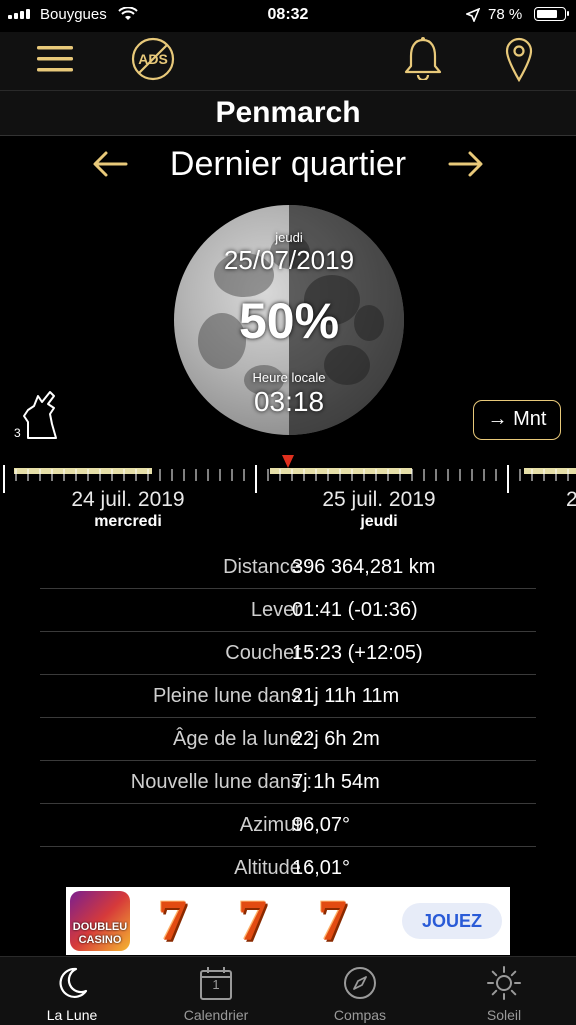  What do you see at coordinates (551, 14) in the screenshot?
I see `battery-icon` at bounding box center [551, 14].